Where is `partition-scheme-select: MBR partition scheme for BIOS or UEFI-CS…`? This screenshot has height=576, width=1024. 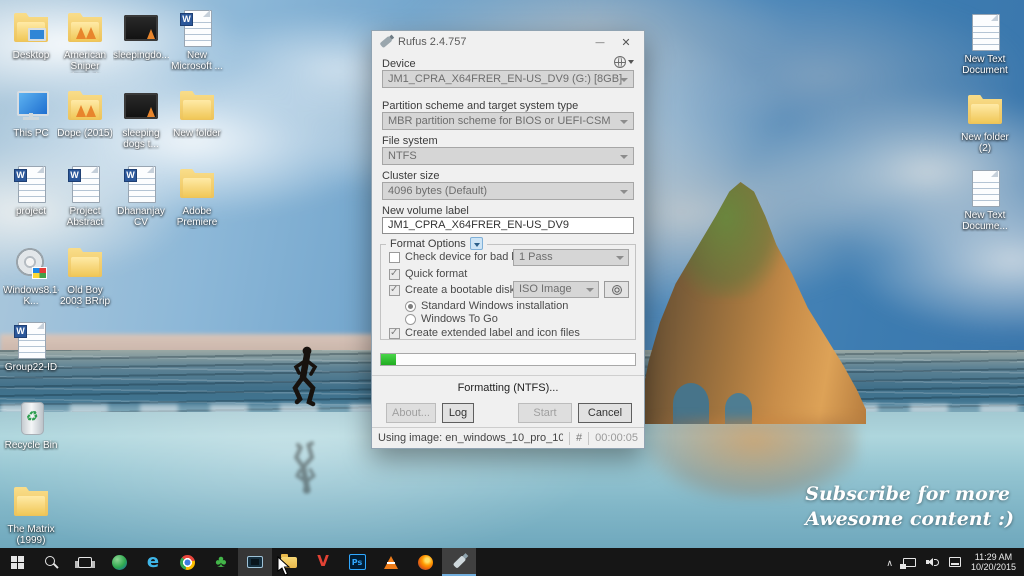
partition-scheme-select: MBR partition scheme for BIOS or UEFI-CS… is located at coordinates (508, 121).